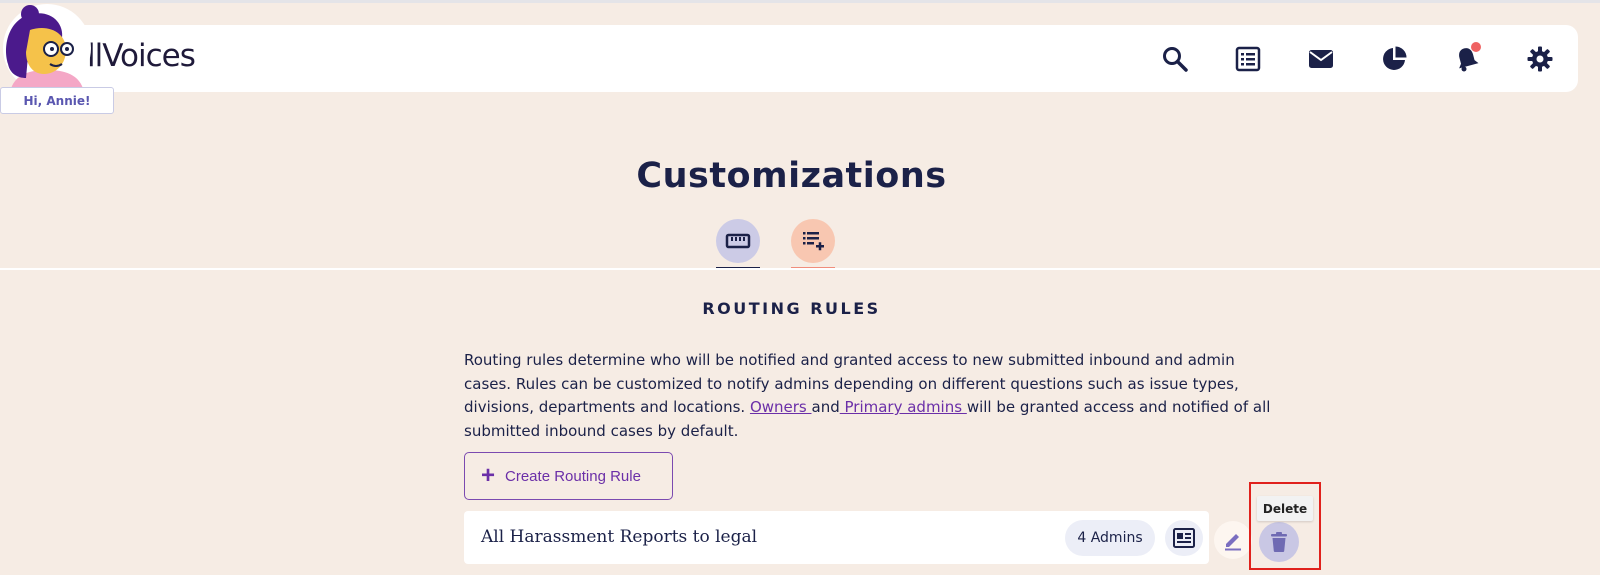 The width and height of the screenshot is (1600, 575). Describe the element at coordinates (903, 407) in the screenshot. I see `primary-admins-link: Primary admins` at that location.